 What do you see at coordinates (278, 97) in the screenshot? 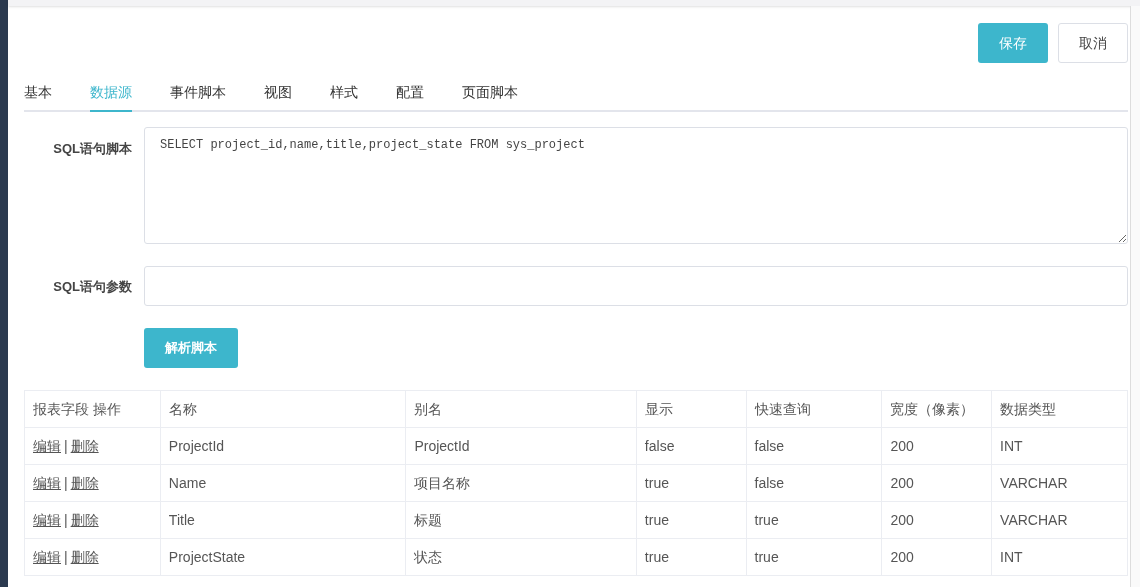
I see `tab: 视图` at bounding box center [278, 97].